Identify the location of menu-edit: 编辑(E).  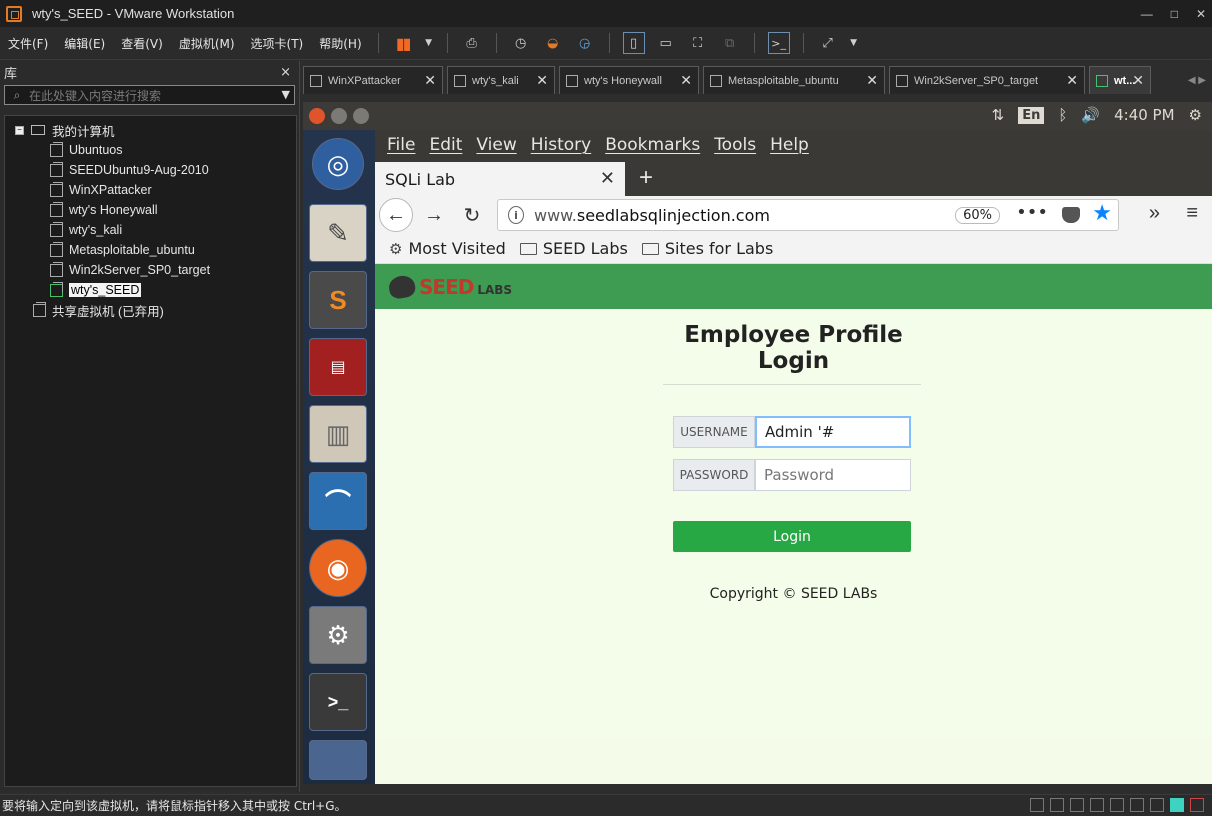
(84, 43).